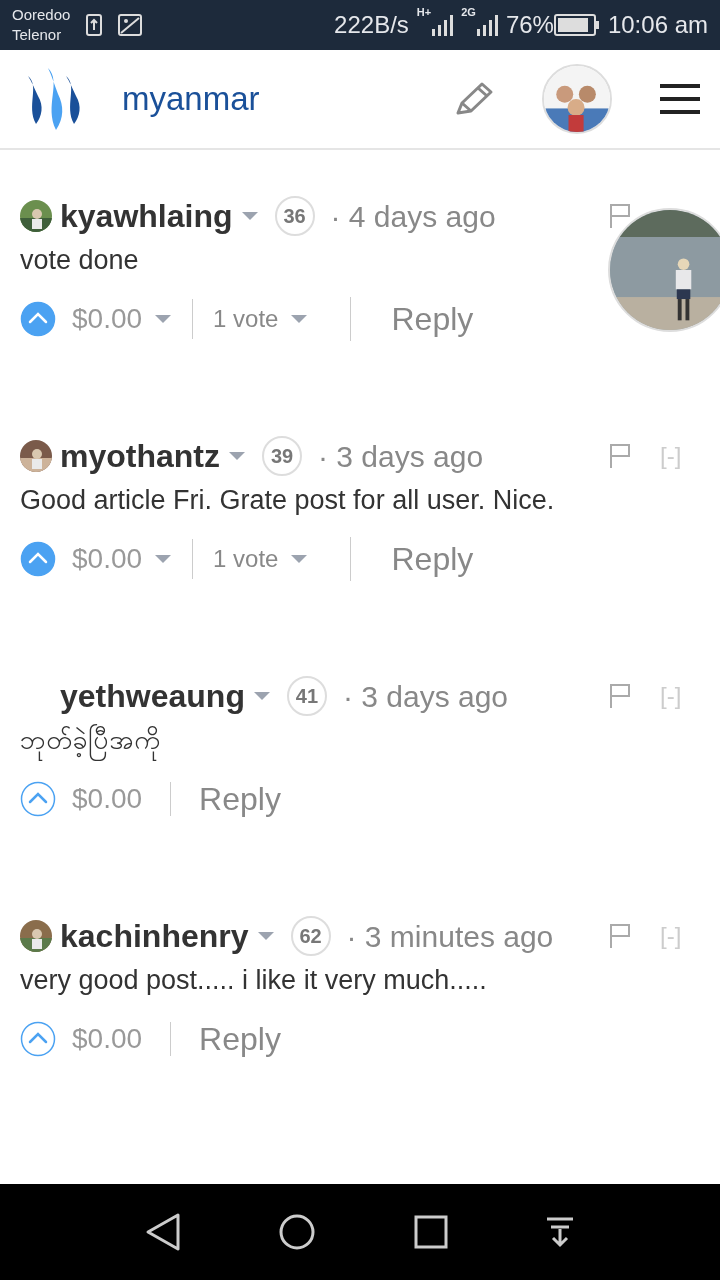 Image resolution: width=720 pixels, height=1280 pixels. What do you see at coordinates (430, 1232) in the screenshot?
I see `recents-icon` at bounding box center [430, 1232].